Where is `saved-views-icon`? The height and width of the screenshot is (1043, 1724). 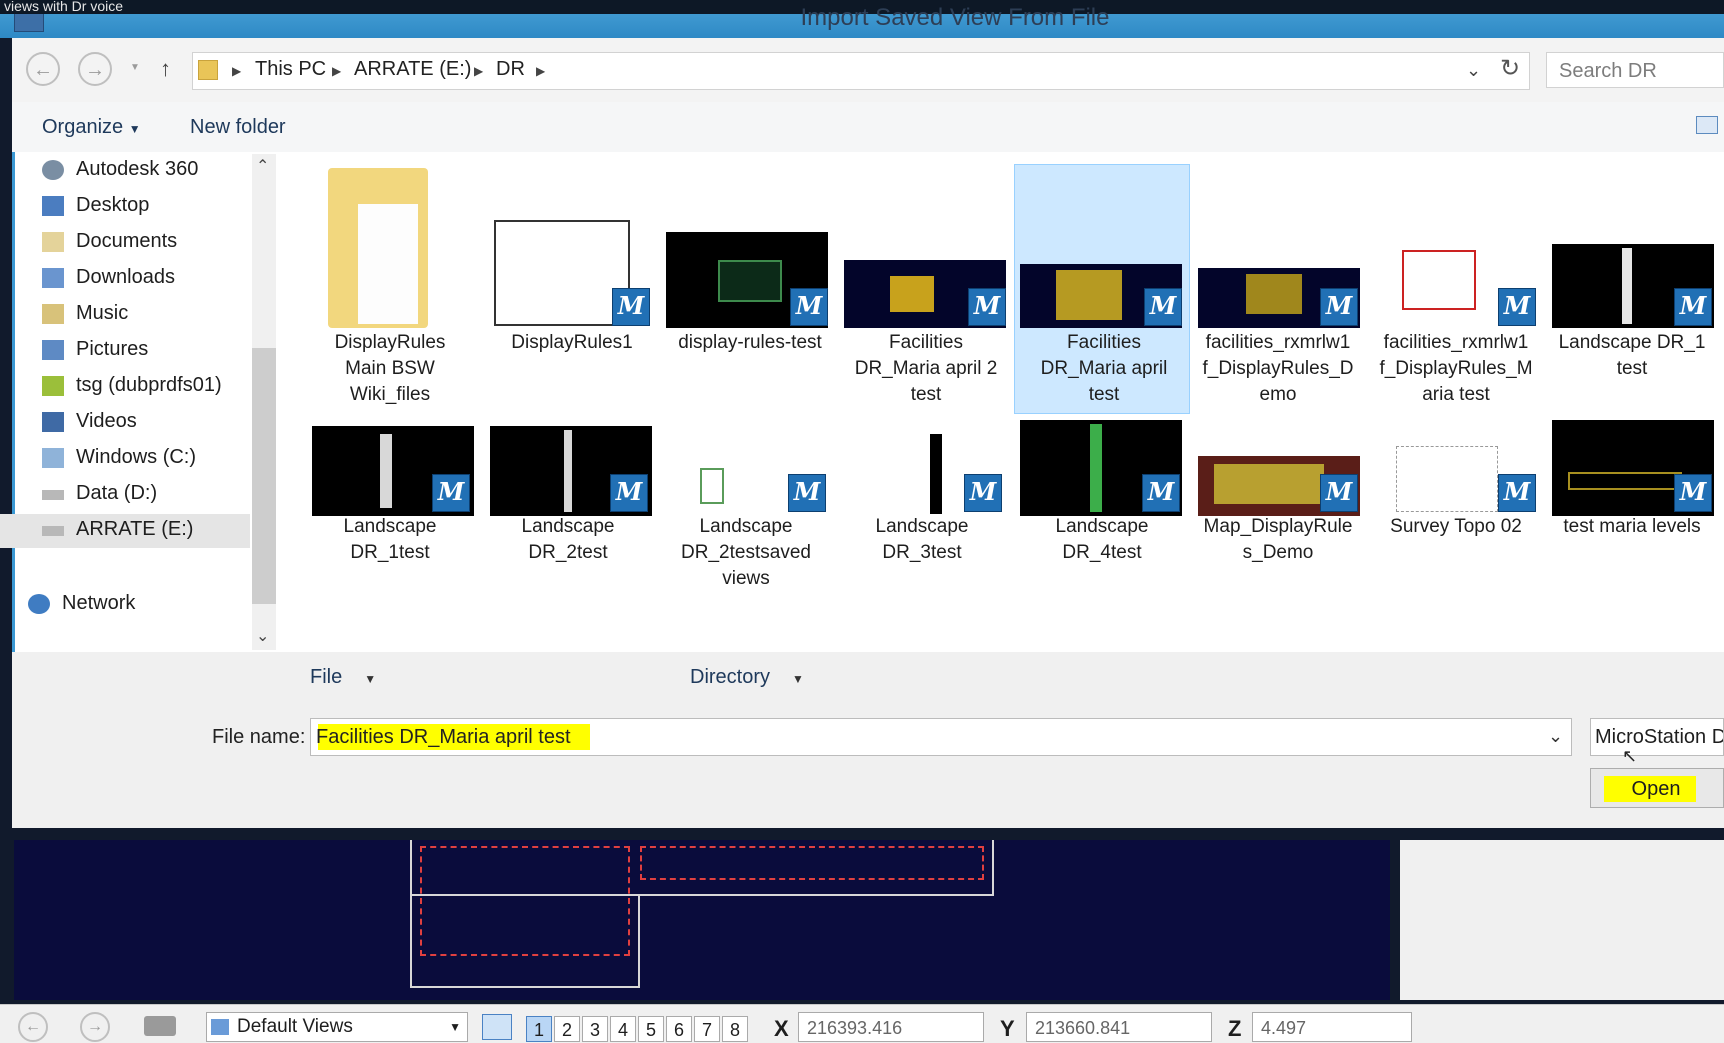 saved-views-icon is located at coordinates (160, 1026).